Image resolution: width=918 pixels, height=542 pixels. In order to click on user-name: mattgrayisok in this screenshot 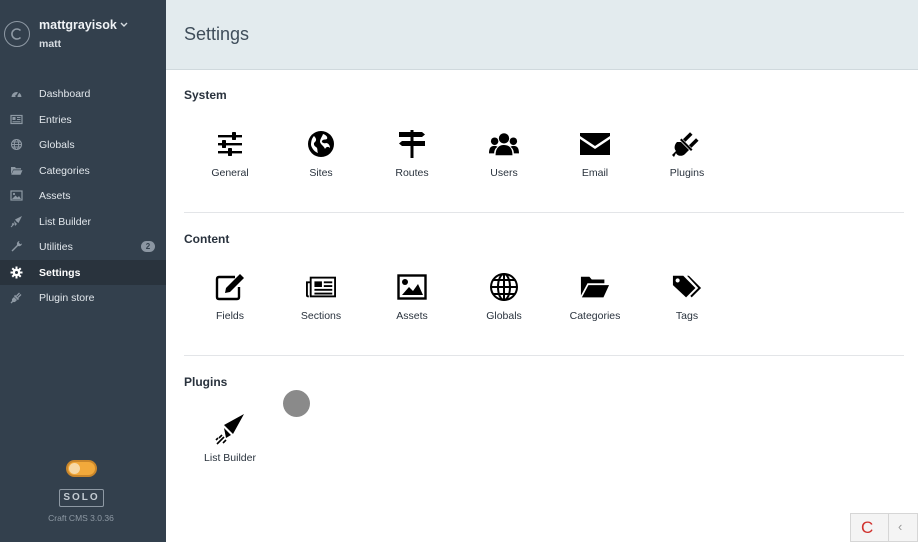, I will do `click(83, 25)`.